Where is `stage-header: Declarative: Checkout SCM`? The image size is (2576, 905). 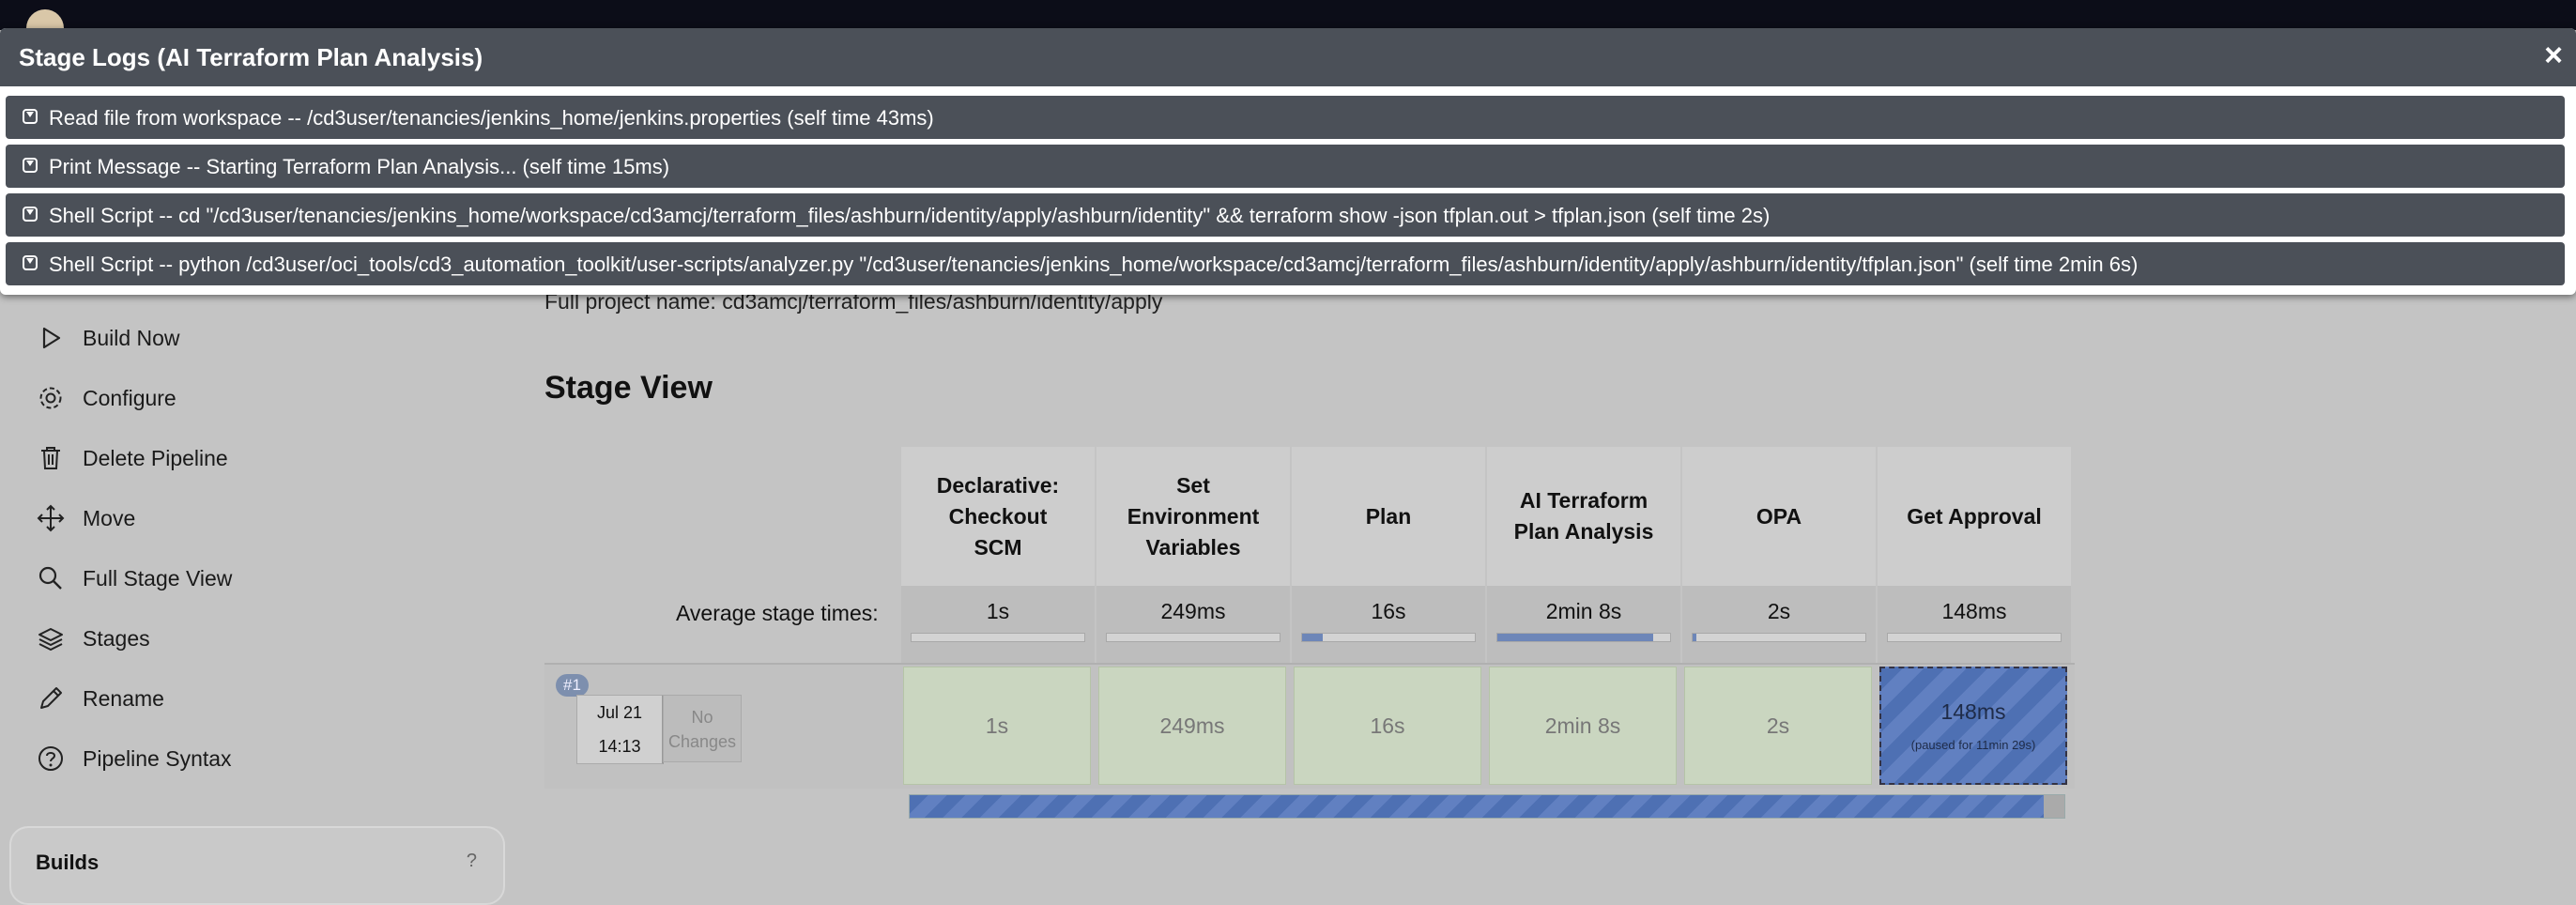
stage-header: Declarative: Checkout SCM is located at coordinates (998, 516).